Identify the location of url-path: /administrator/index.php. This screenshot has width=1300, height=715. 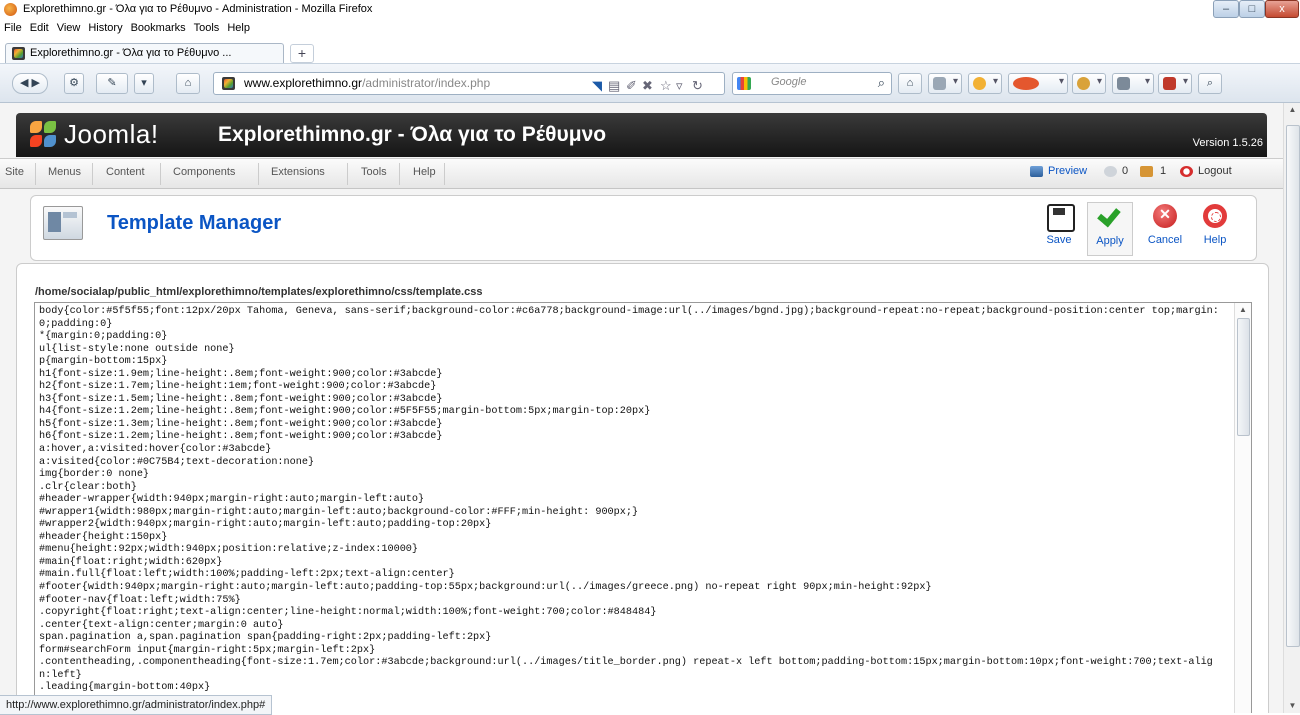
(426, 83).